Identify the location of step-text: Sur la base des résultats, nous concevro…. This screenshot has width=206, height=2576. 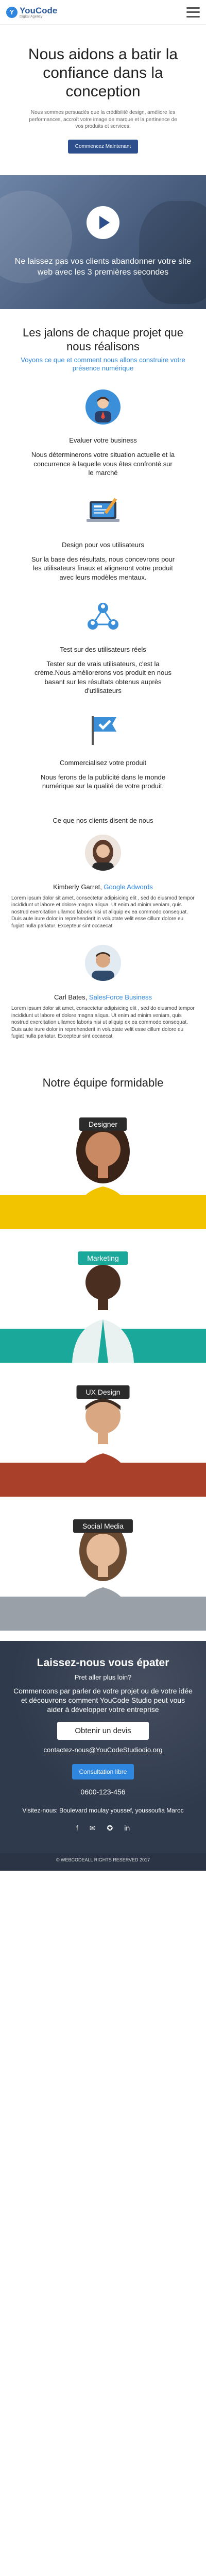
(103, 568).